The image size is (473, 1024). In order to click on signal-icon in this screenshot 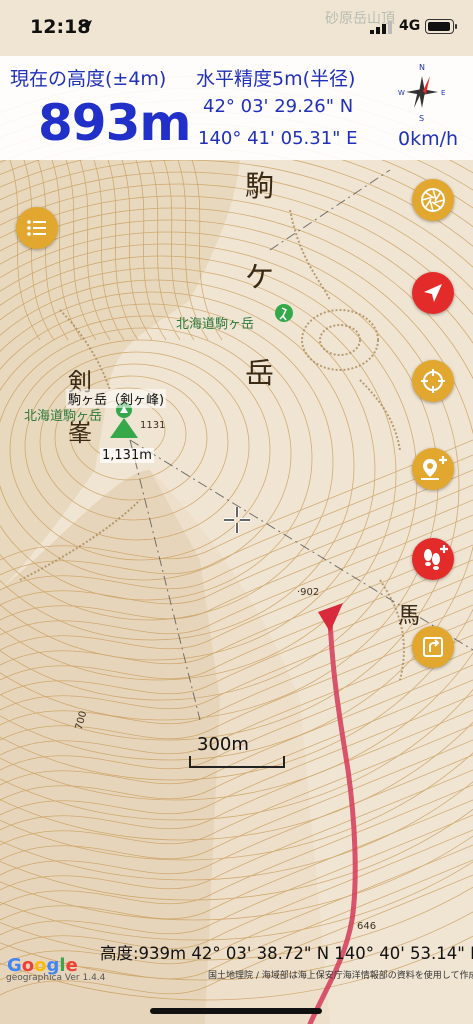, I will do `click(381, 27)`.